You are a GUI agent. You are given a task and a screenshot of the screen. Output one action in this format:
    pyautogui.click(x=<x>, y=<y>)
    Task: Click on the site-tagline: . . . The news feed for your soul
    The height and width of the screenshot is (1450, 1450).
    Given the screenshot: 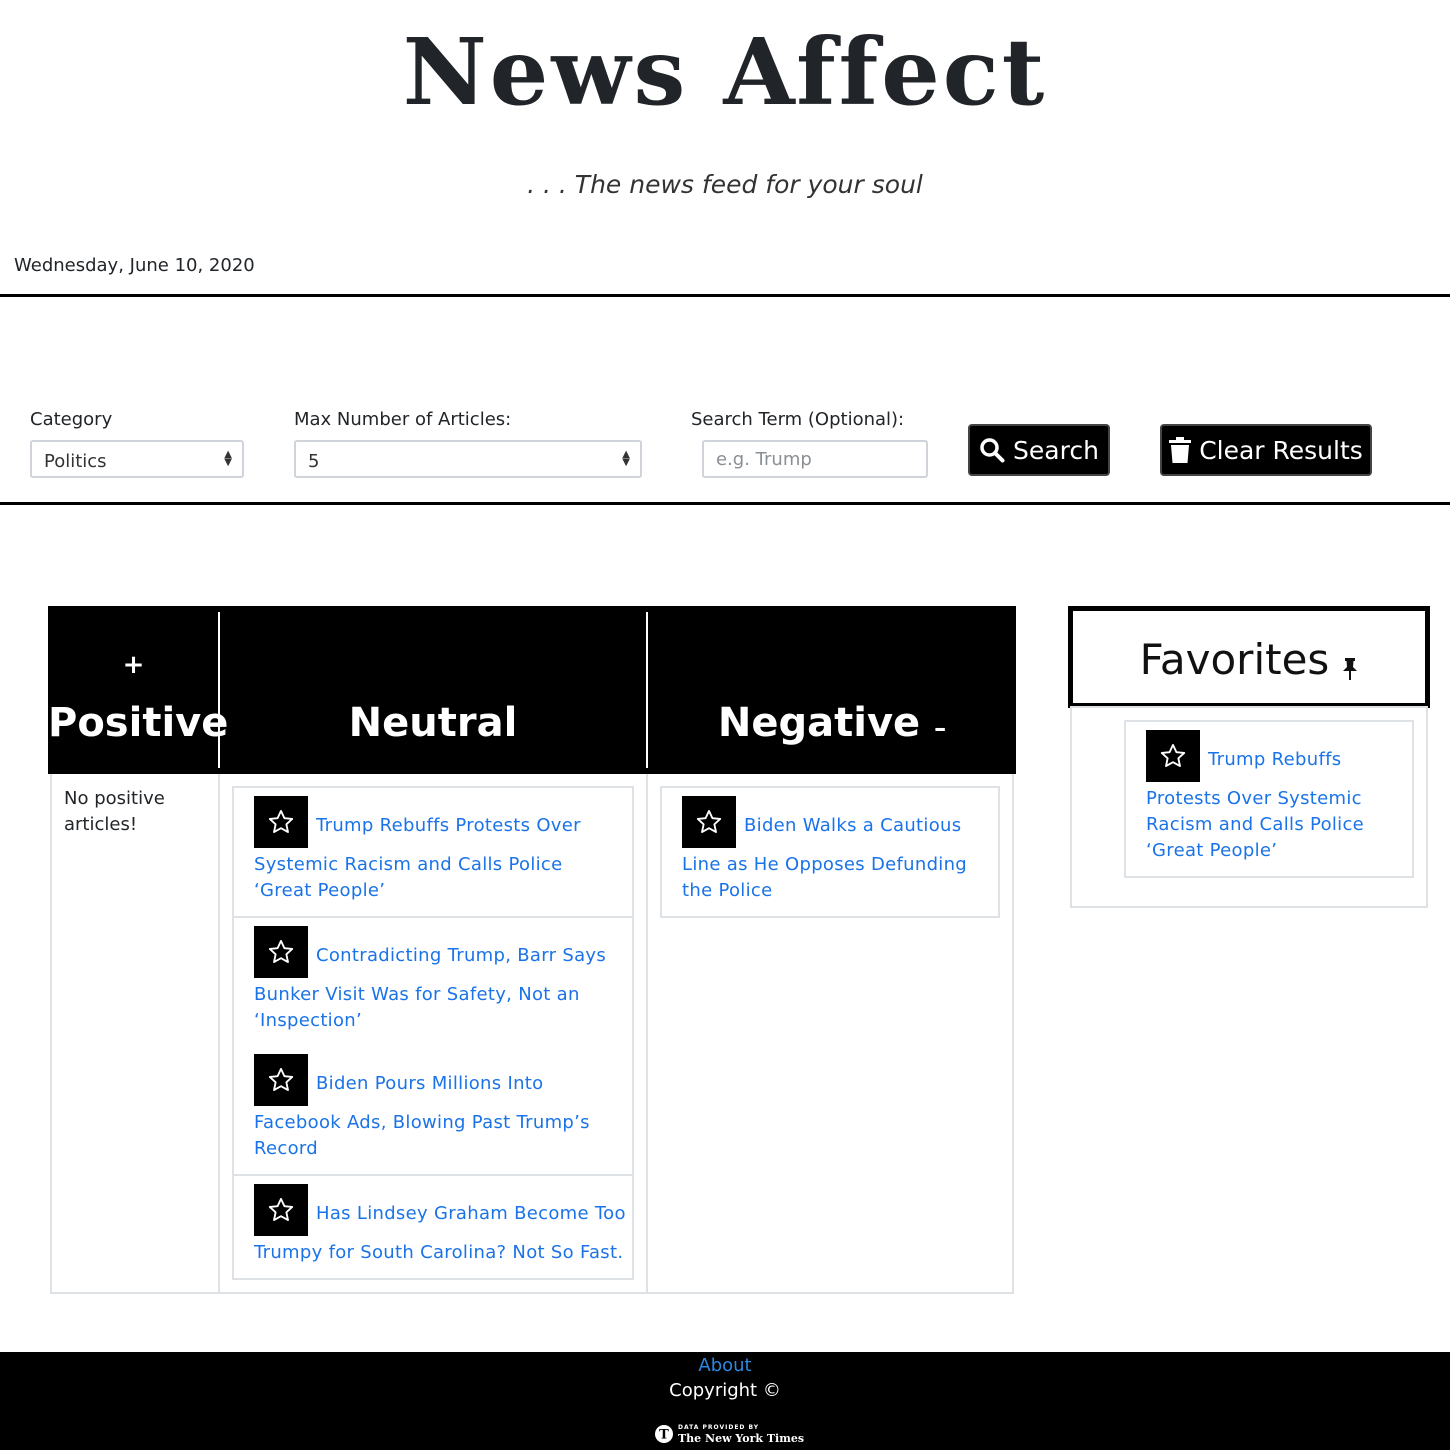 What is the action you would take?
    pyautogui.click(x=725, y=184)
    